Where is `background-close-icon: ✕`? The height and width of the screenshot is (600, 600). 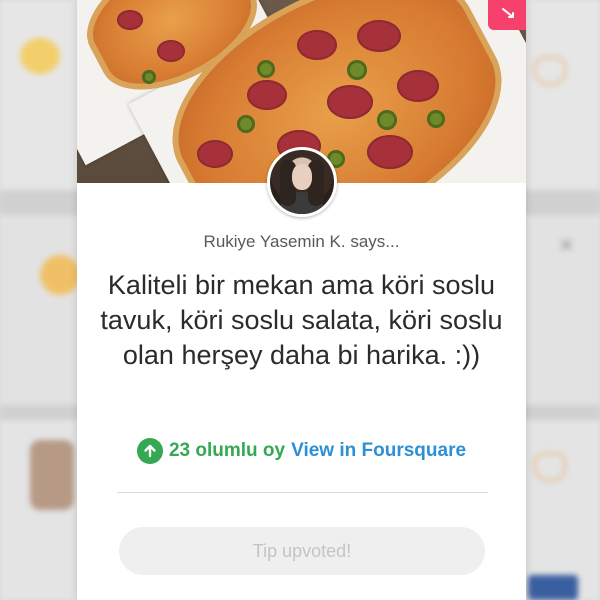 background-close-icon: ✕ is located at coordinates (566, 246).